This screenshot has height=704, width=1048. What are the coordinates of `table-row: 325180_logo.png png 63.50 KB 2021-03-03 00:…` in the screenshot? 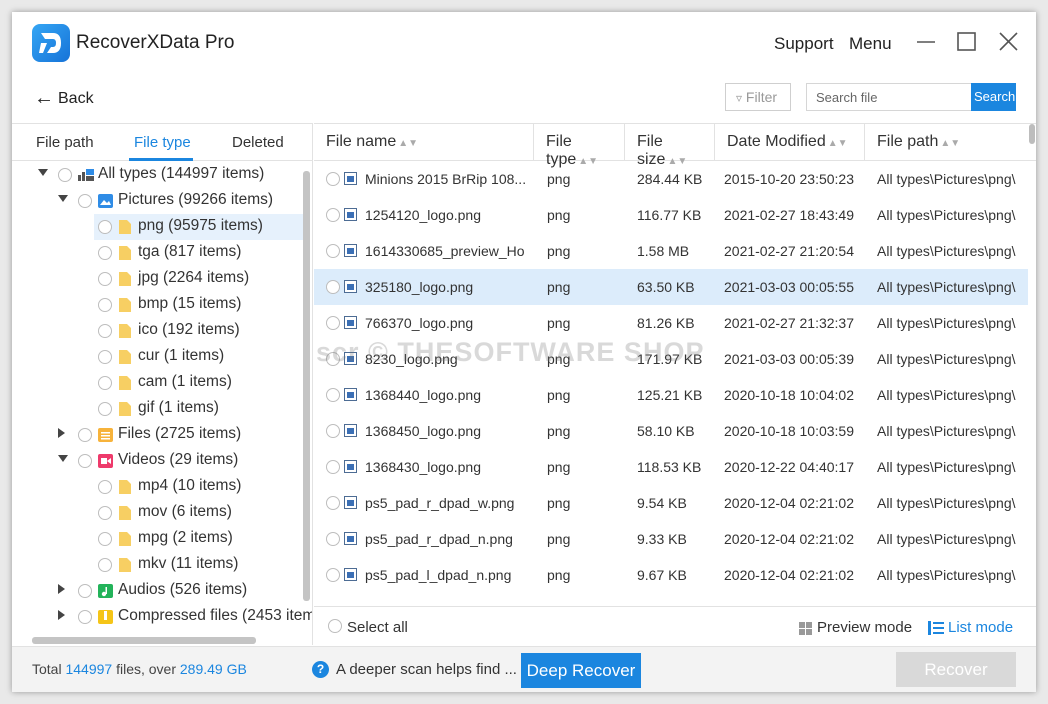 It's located at (671, 287).